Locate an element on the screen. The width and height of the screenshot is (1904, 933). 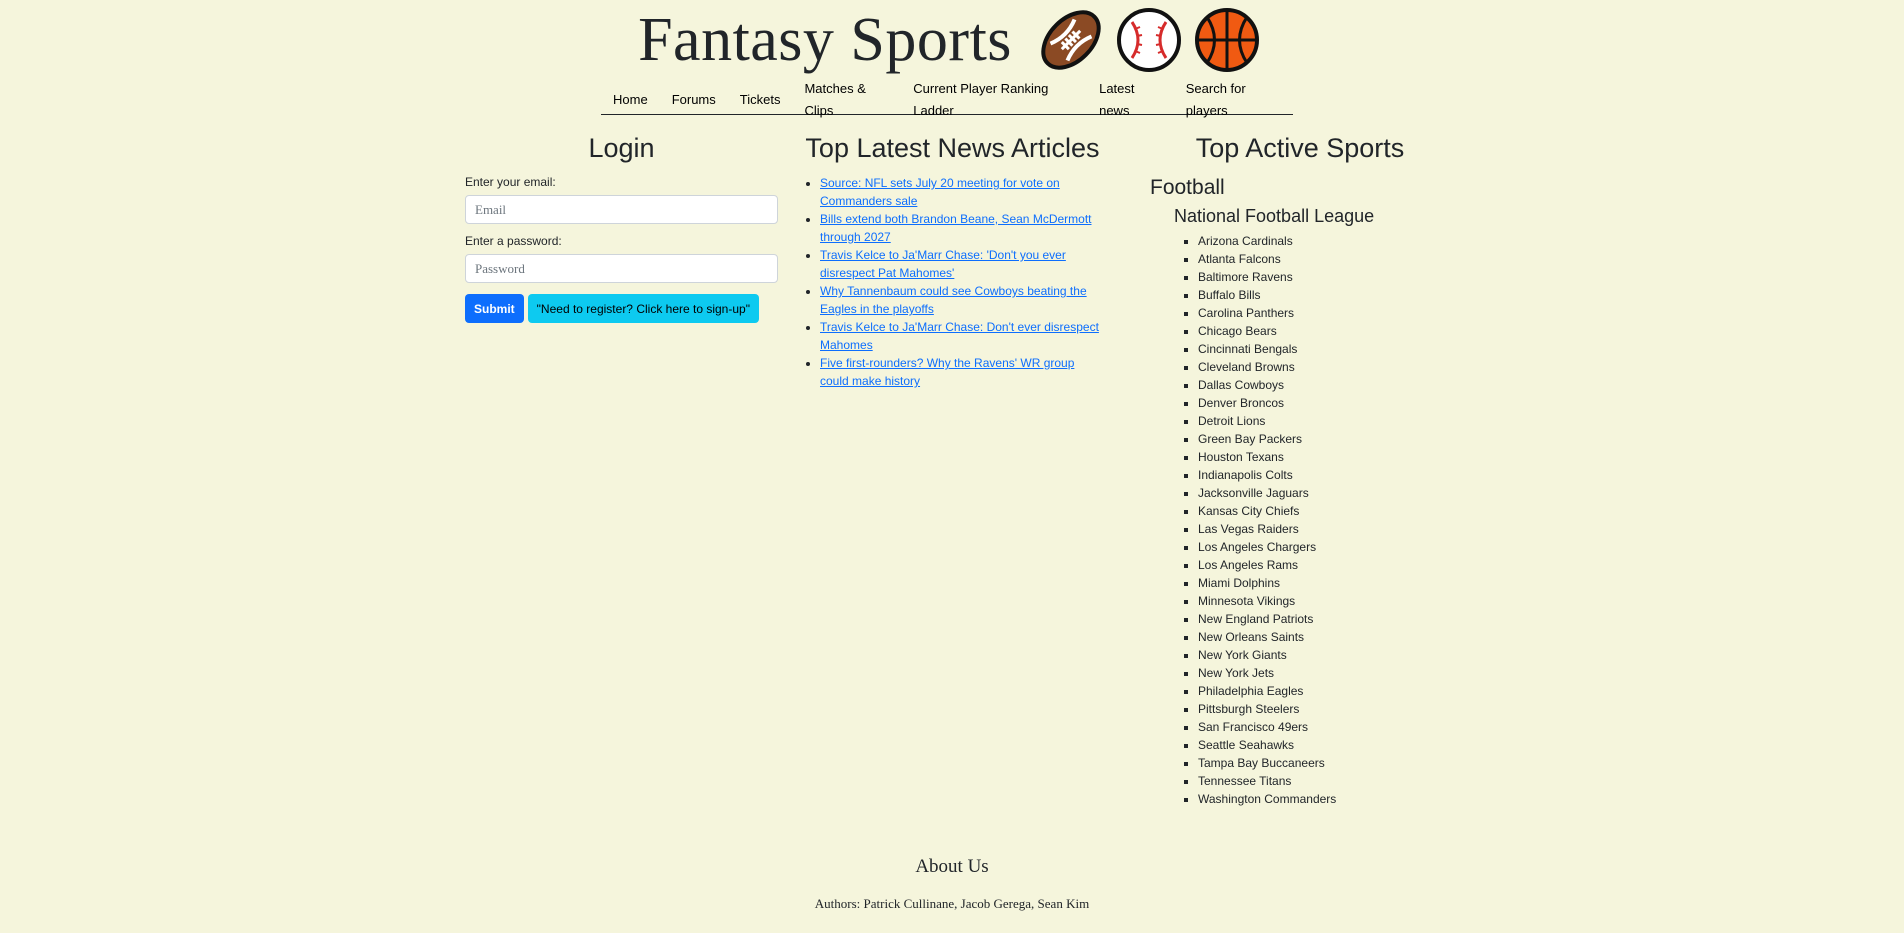
nav-forums: Forums is located at coordinates (694, 100).